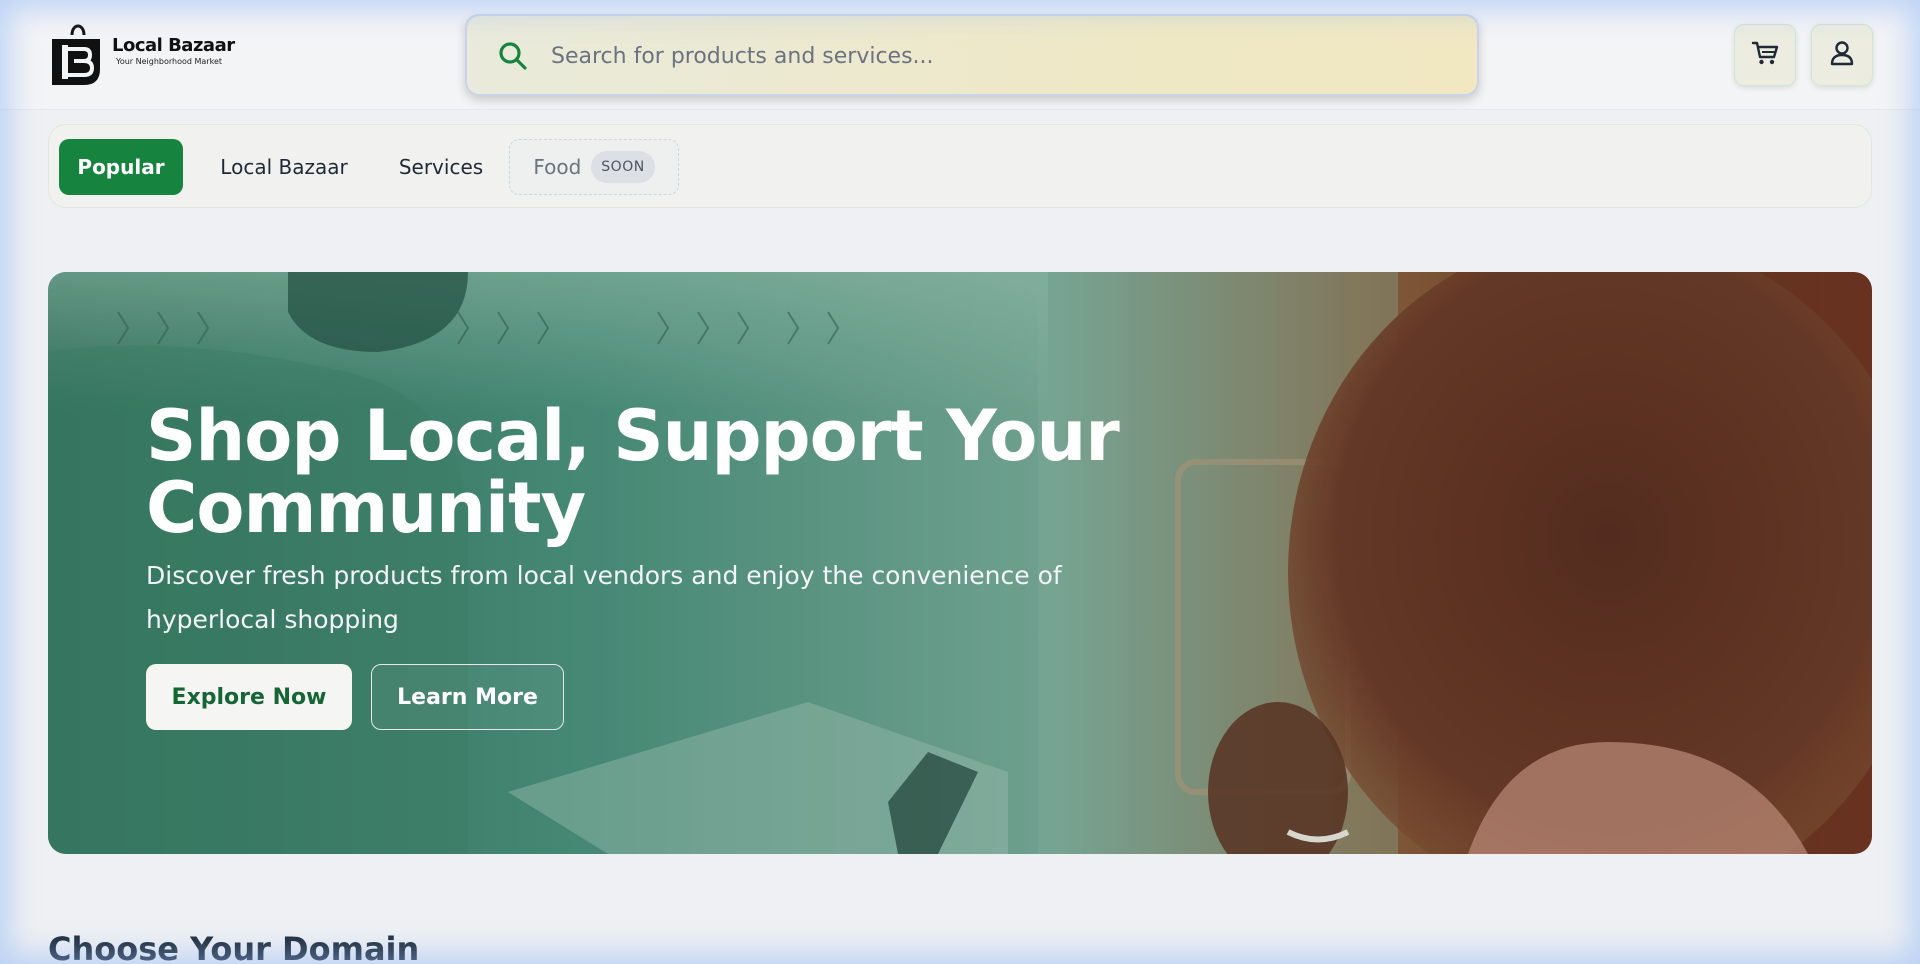  What do you see at coordinates (366, 508) in the screenshot?
I see `hero-title-line2: Community` at bounding box center [366, 508].